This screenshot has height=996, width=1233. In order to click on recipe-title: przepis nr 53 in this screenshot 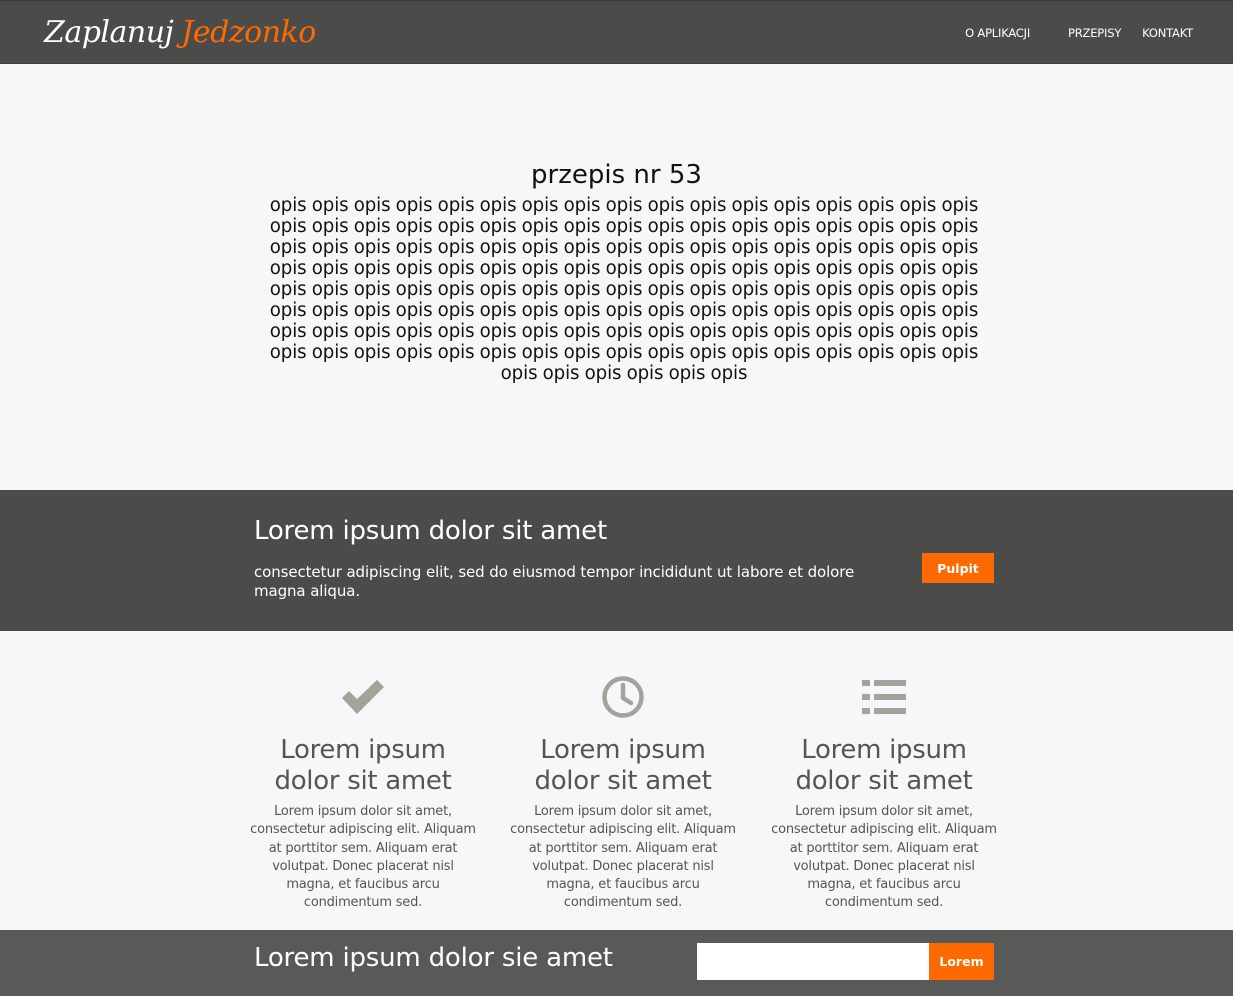, I will do `click(616, 175)`.